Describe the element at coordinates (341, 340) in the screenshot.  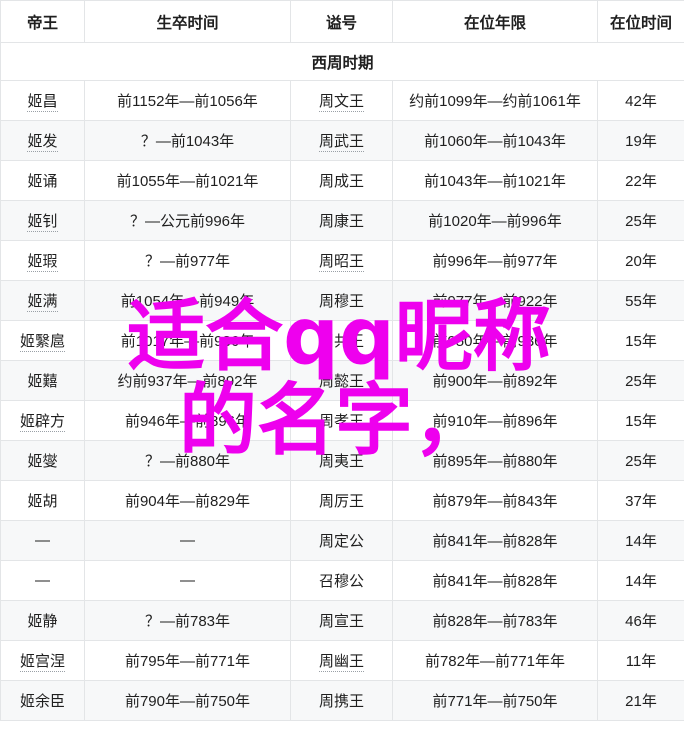
I see `cell-posthumous: 周共王` at that location.